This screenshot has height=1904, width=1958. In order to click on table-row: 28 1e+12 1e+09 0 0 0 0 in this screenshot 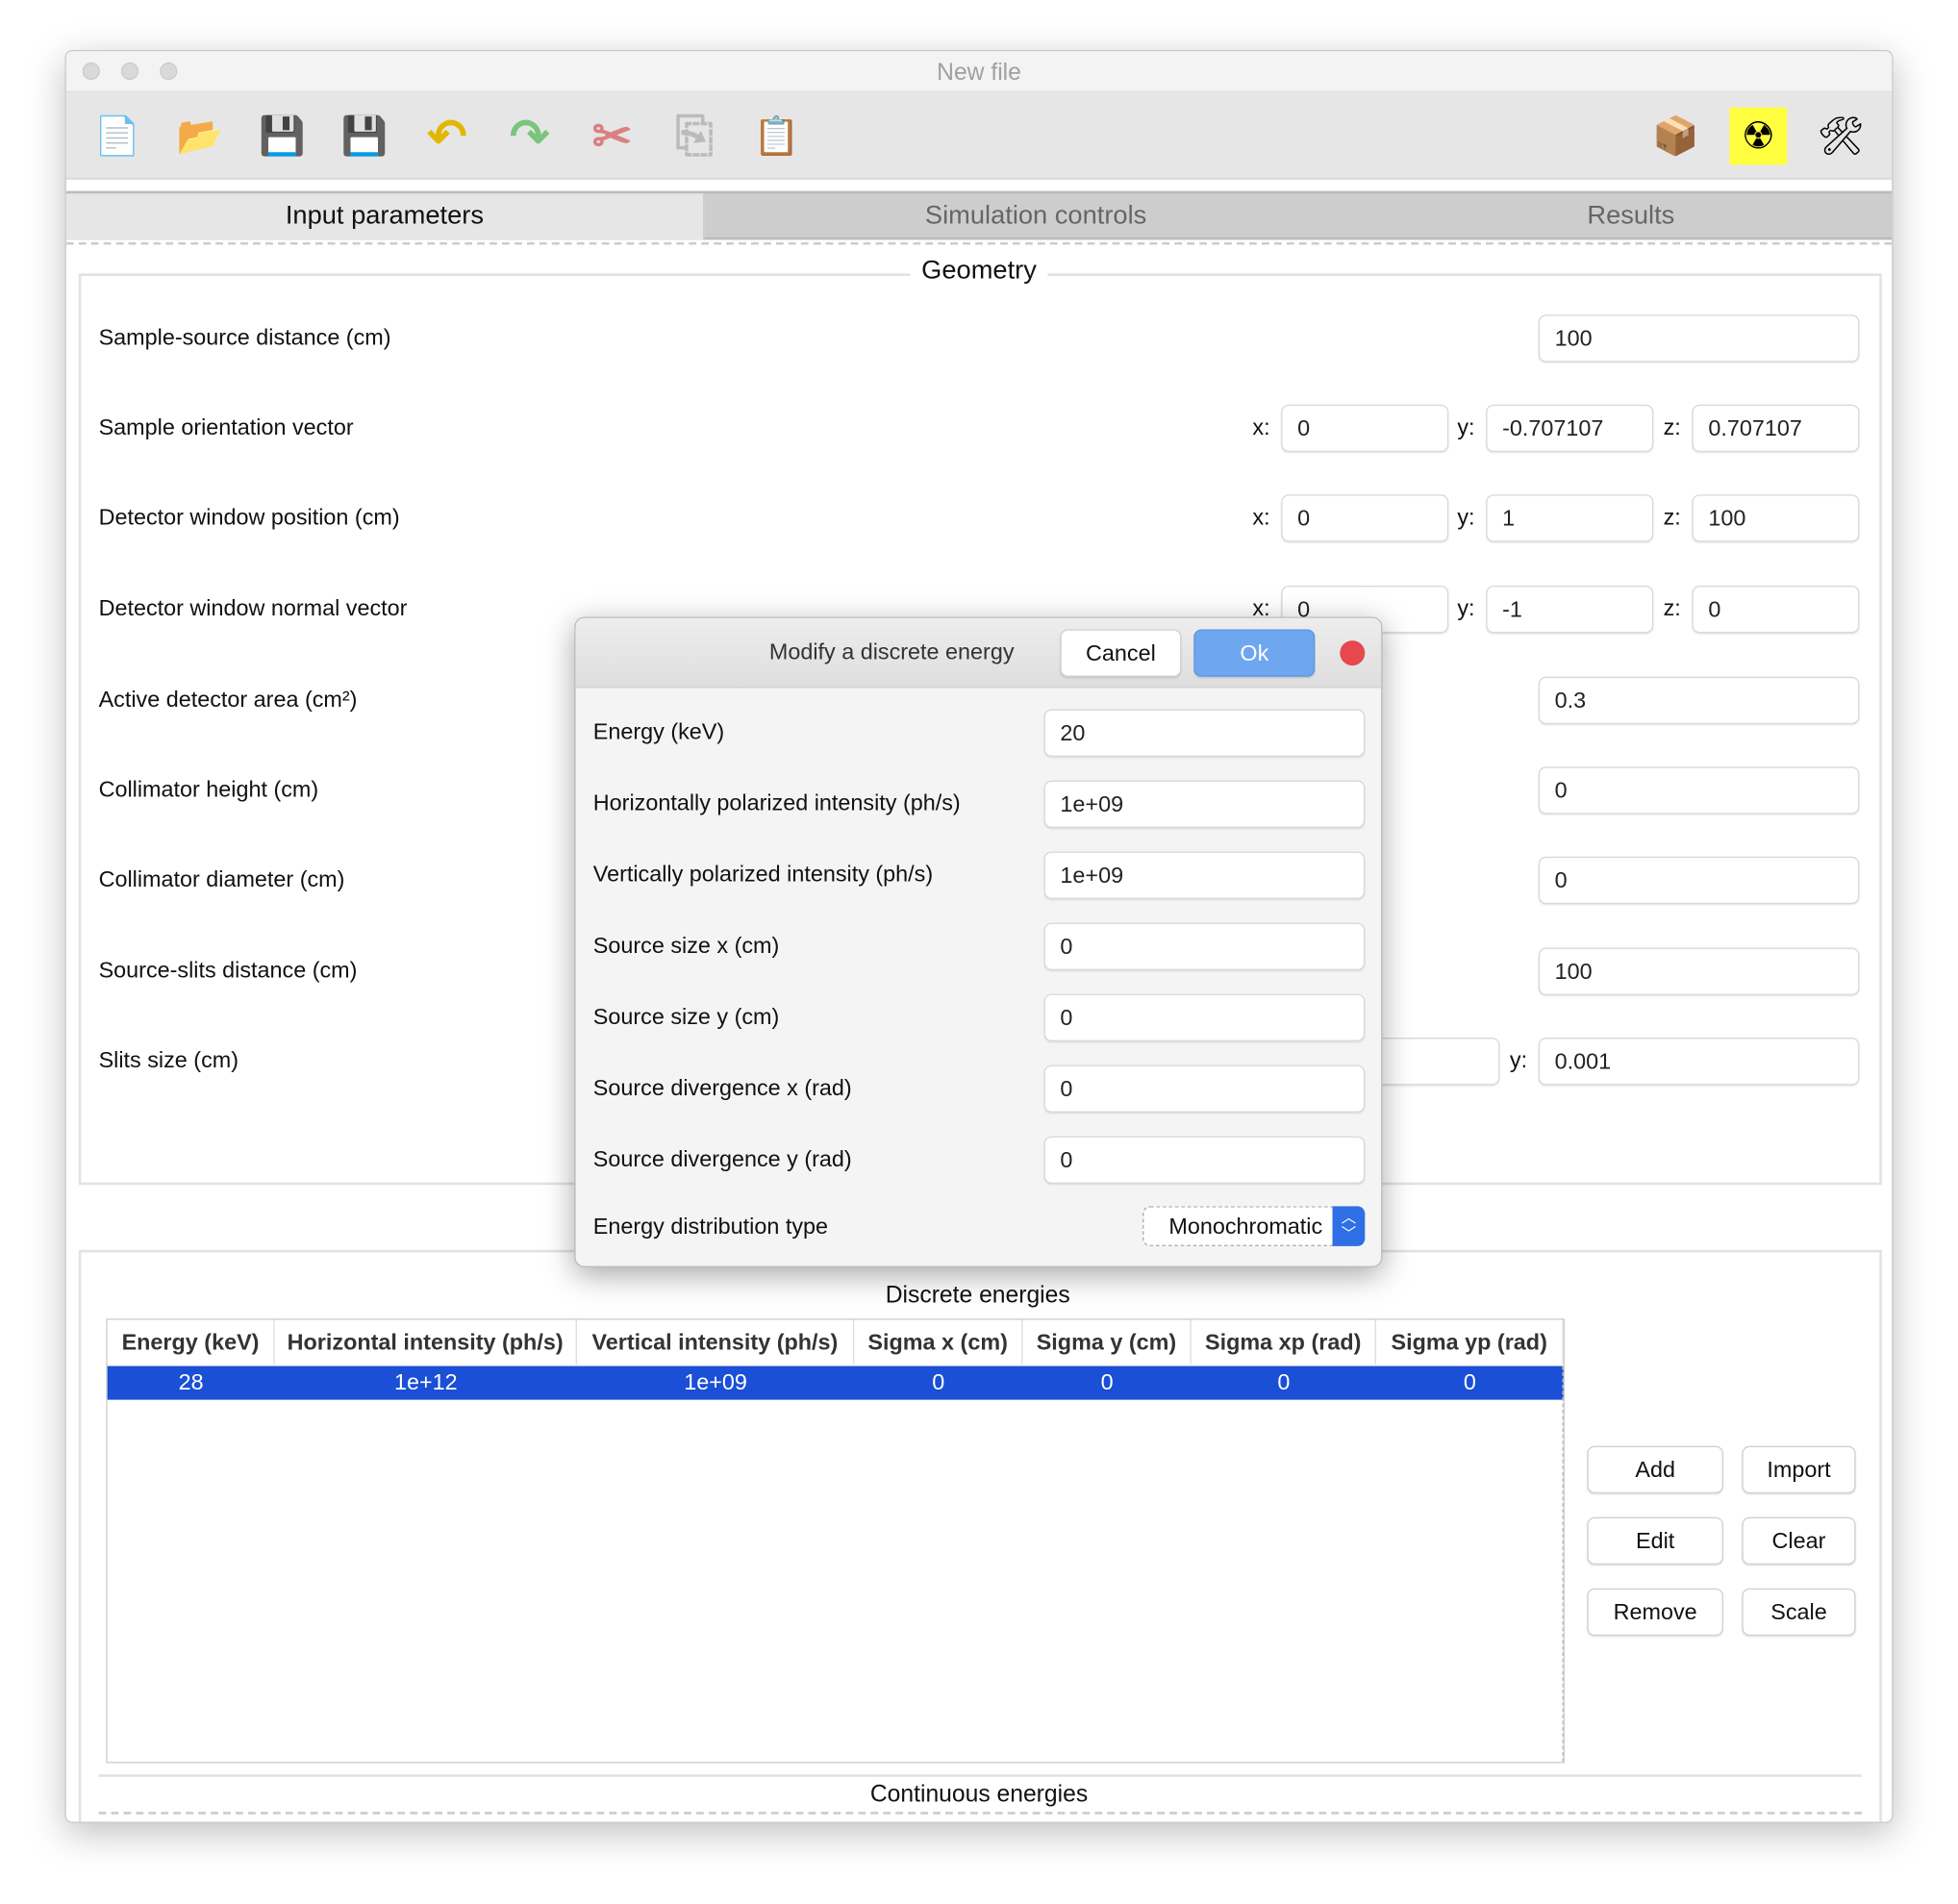, I will do `click(836, 1383)`.